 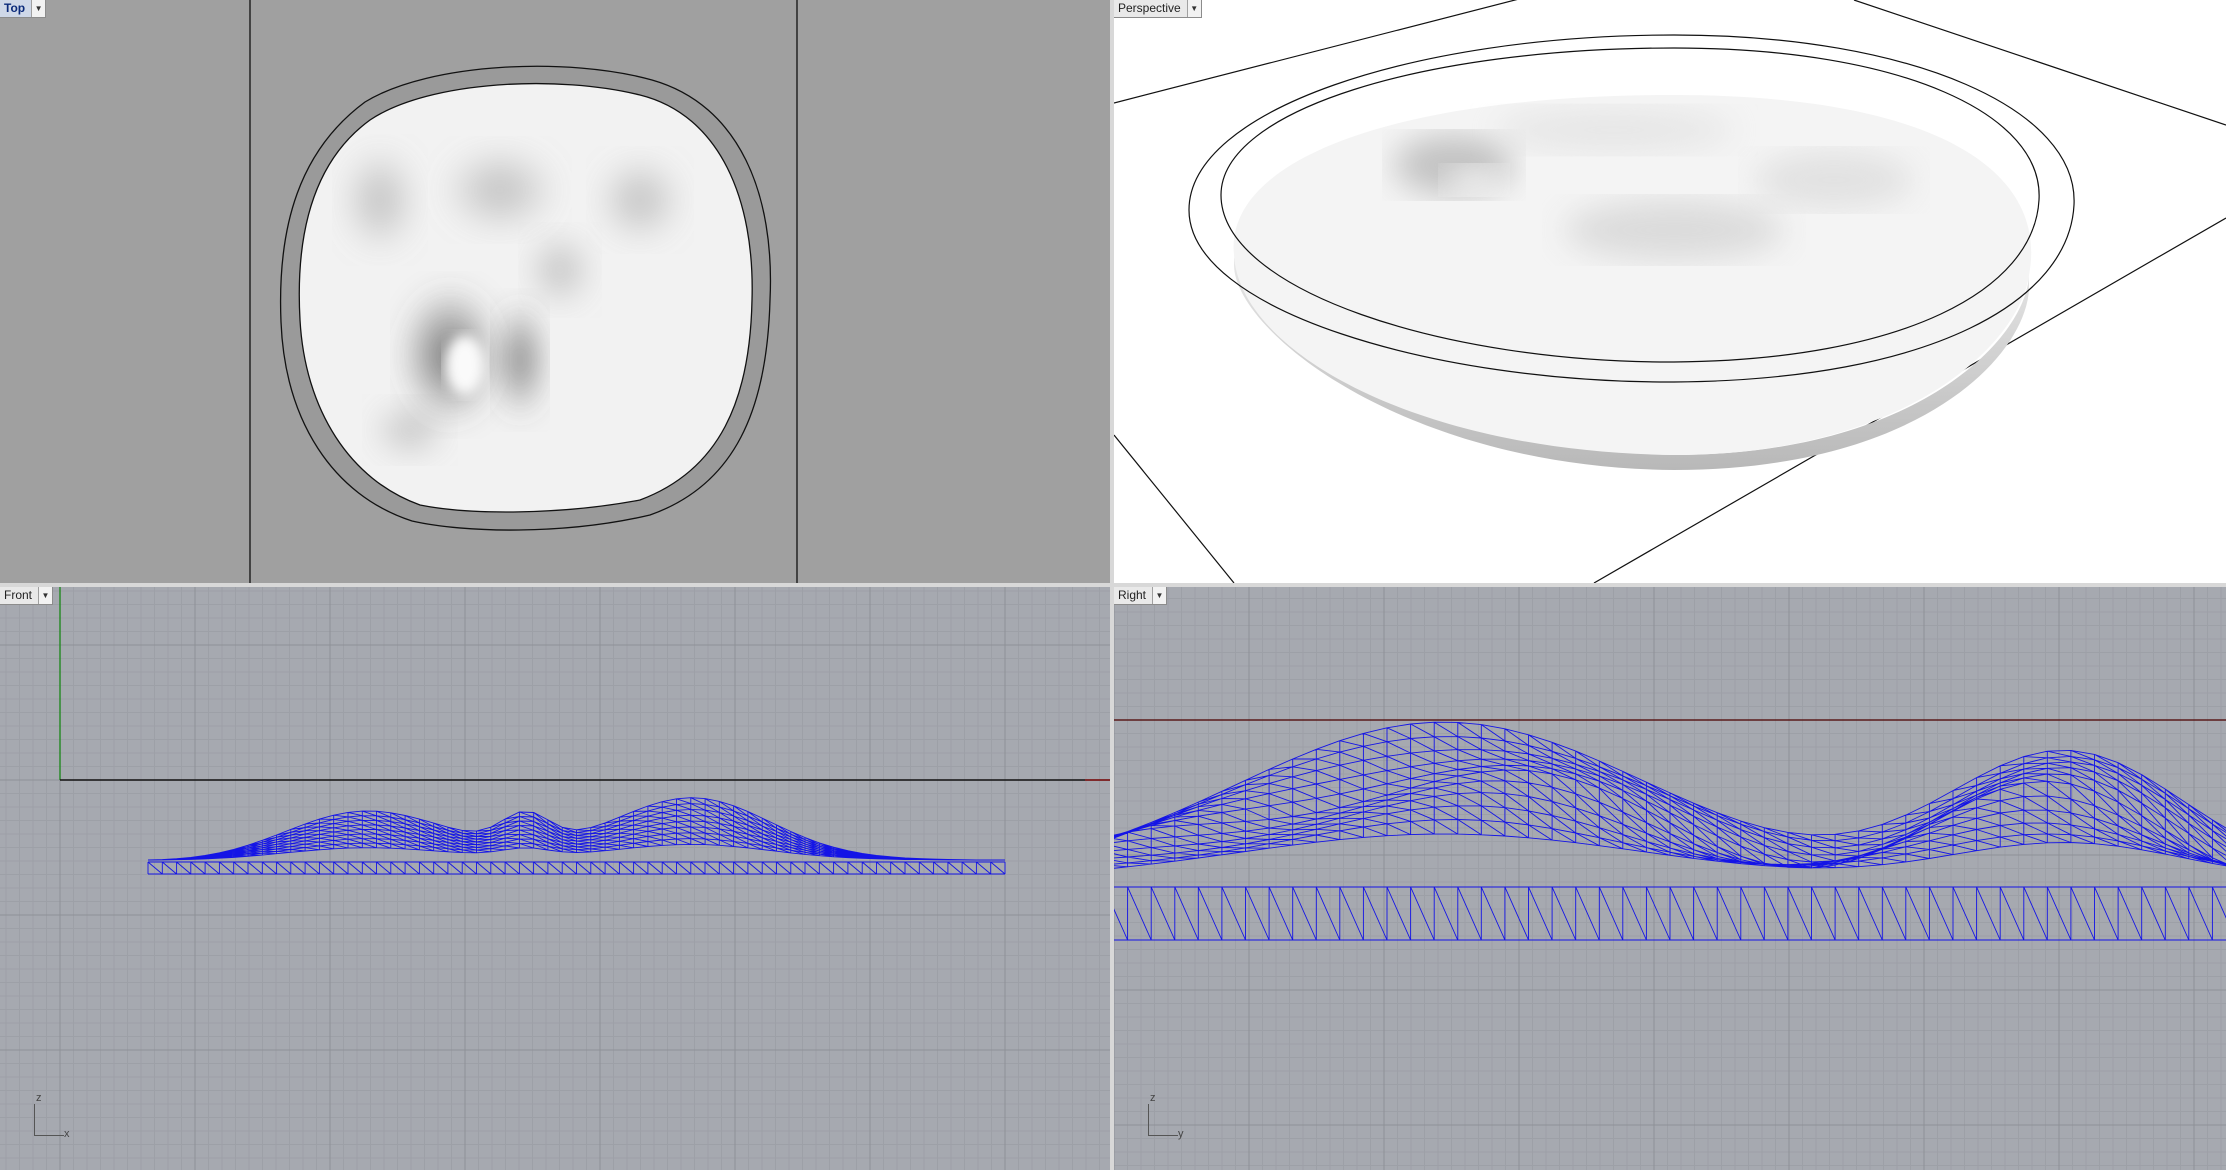 What do you see at coordinates (525, 297) in the screenshot?
I see `terrain-surface` at bounding box center [525, 297].